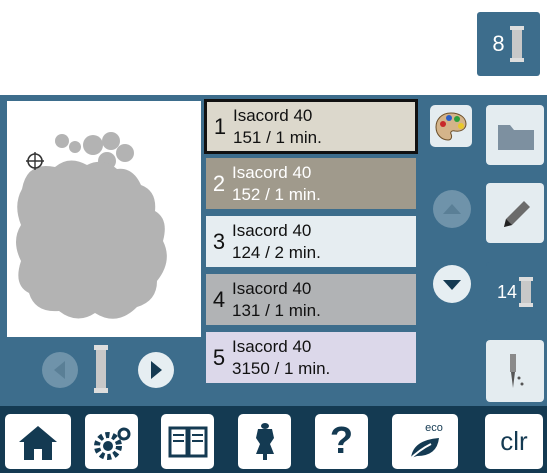 The height and width of the screenshot is (473, 547). I want to click on dress-form-icon, so click(264, 441).